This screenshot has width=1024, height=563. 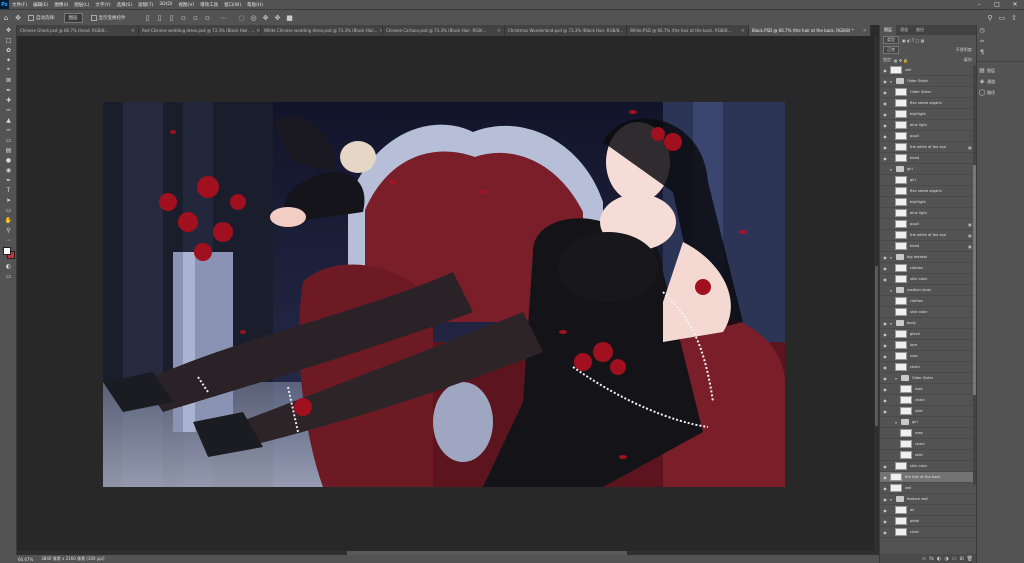 What do you see at coordinates (905, 60) in the screenshot?
I see `lock-all-icon: 🔒` at bounding box center [905, 60].